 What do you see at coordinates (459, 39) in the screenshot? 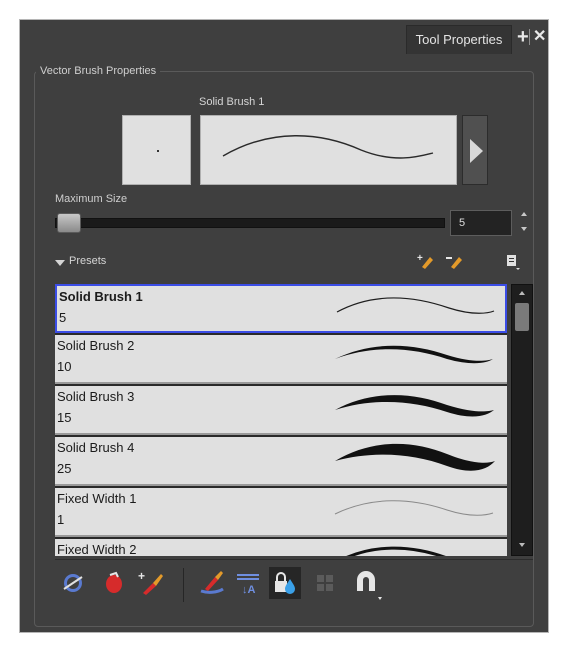
I see `tab-tool-properties: Tool Properties` at bounding box center [459, 39].